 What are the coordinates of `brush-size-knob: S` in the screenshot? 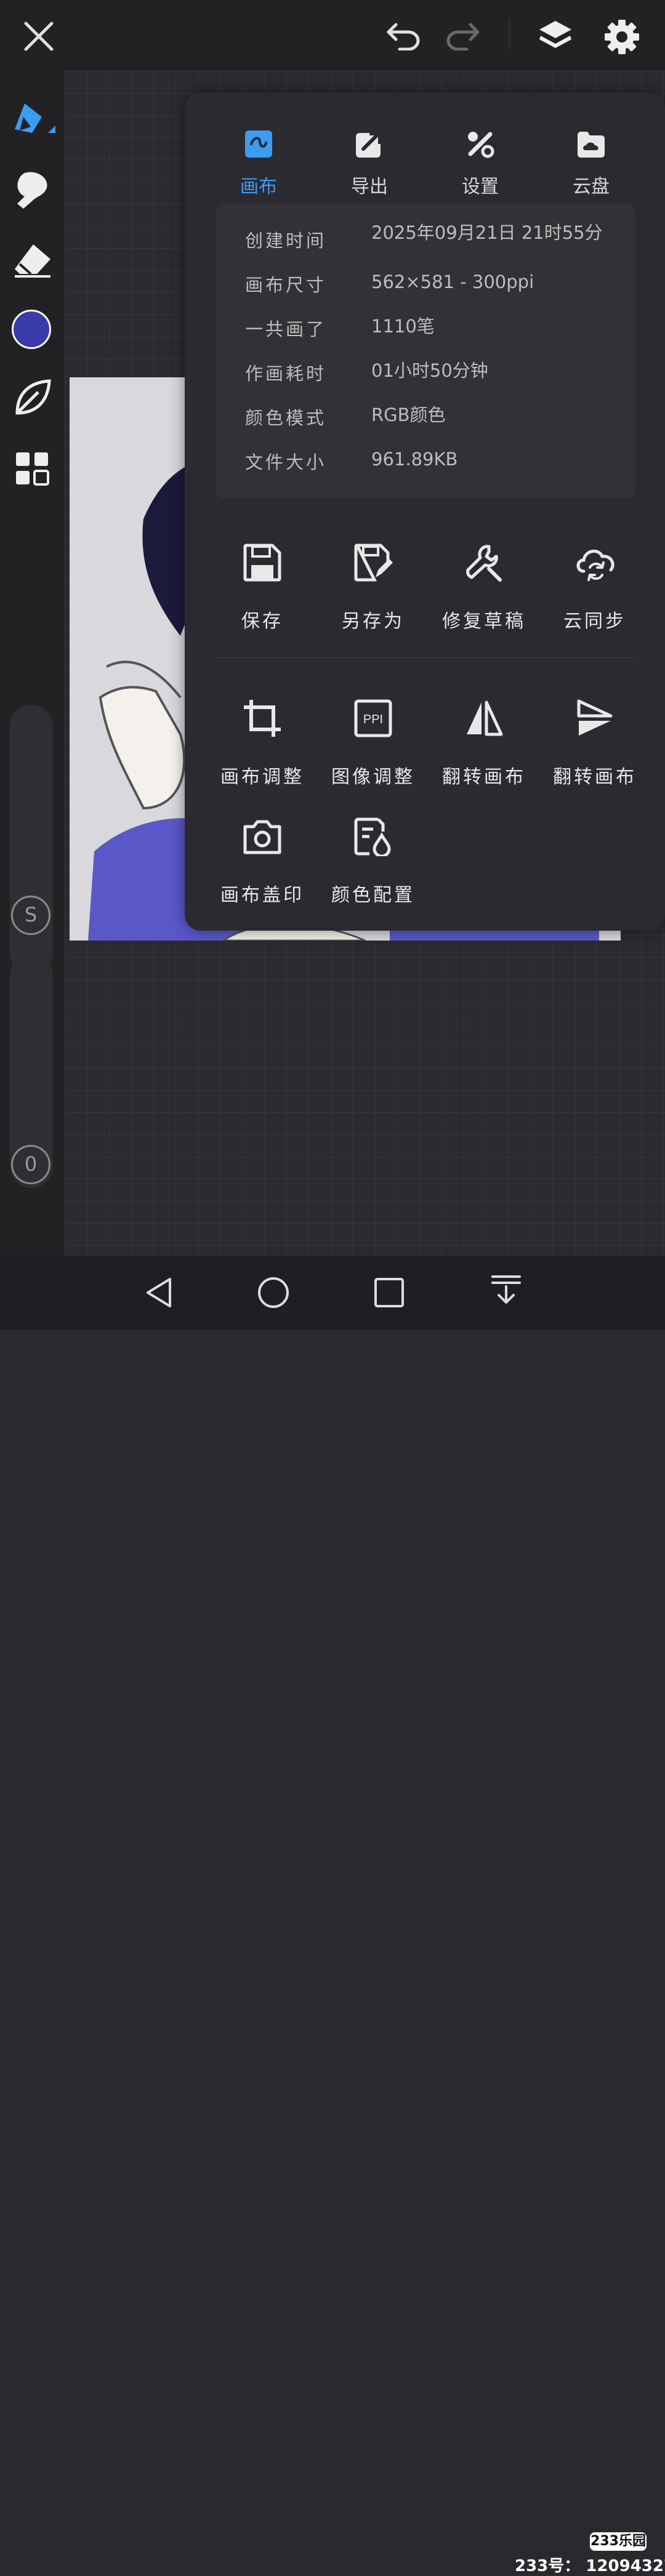 It's located at (30, 916).